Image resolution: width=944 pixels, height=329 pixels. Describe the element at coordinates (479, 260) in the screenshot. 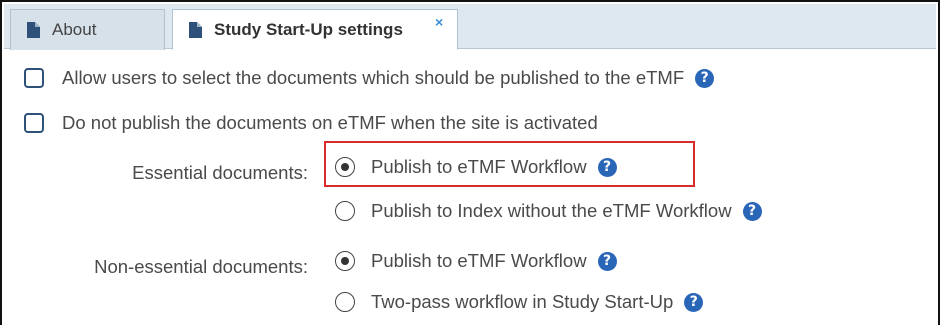

I see `non-essential-publish-workflow-label: Publish to eTMF Workflow` at that location.